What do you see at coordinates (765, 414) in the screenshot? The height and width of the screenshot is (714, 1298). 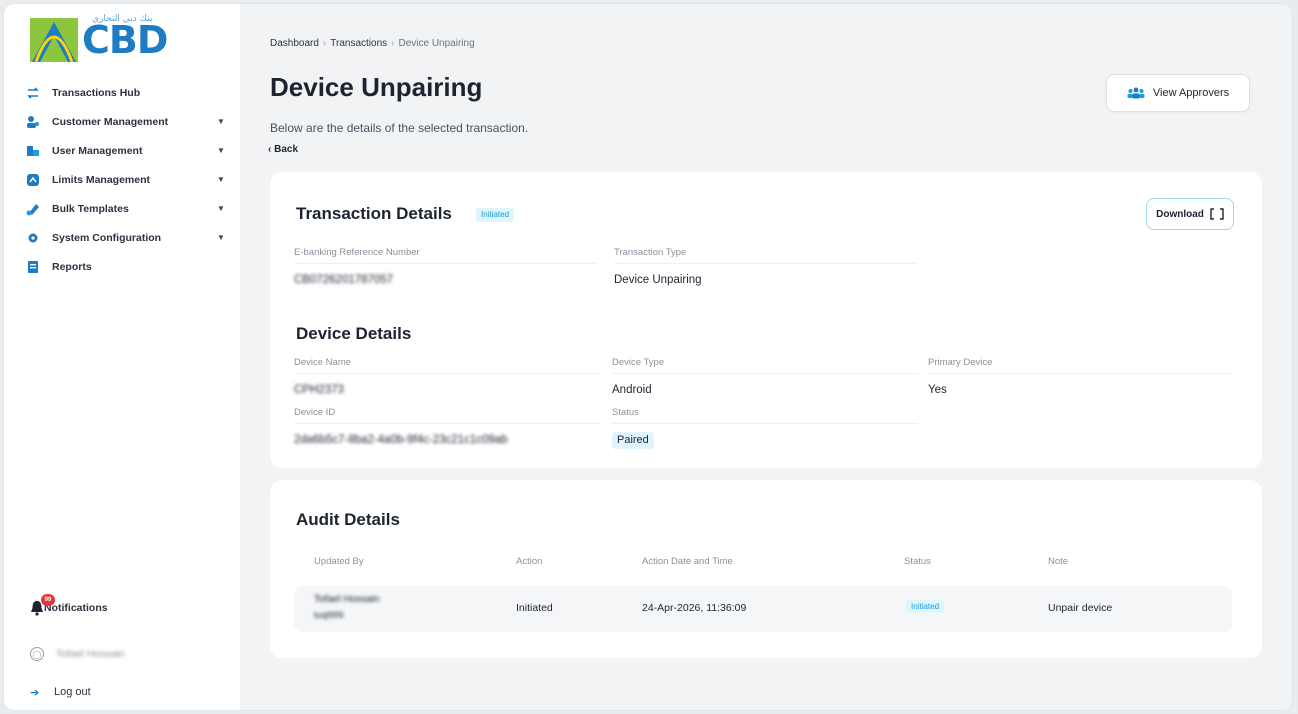 I see `field-label: Status` at bounding box center [765, 414].